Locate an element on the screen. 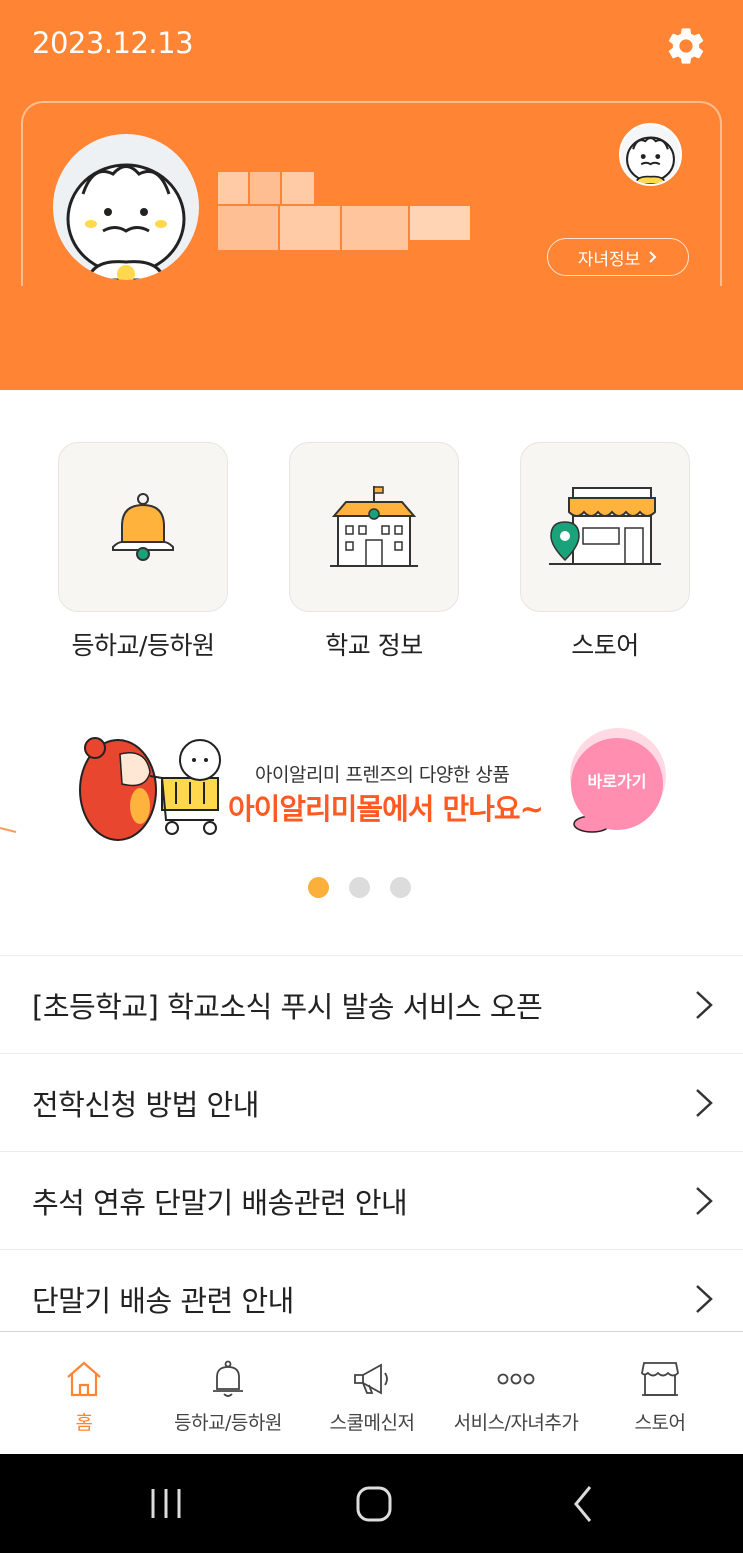 This screenshot has width=743, height=1553. notice-title: 전학신청 방법 안내 is located at coordinates (145, 1104).